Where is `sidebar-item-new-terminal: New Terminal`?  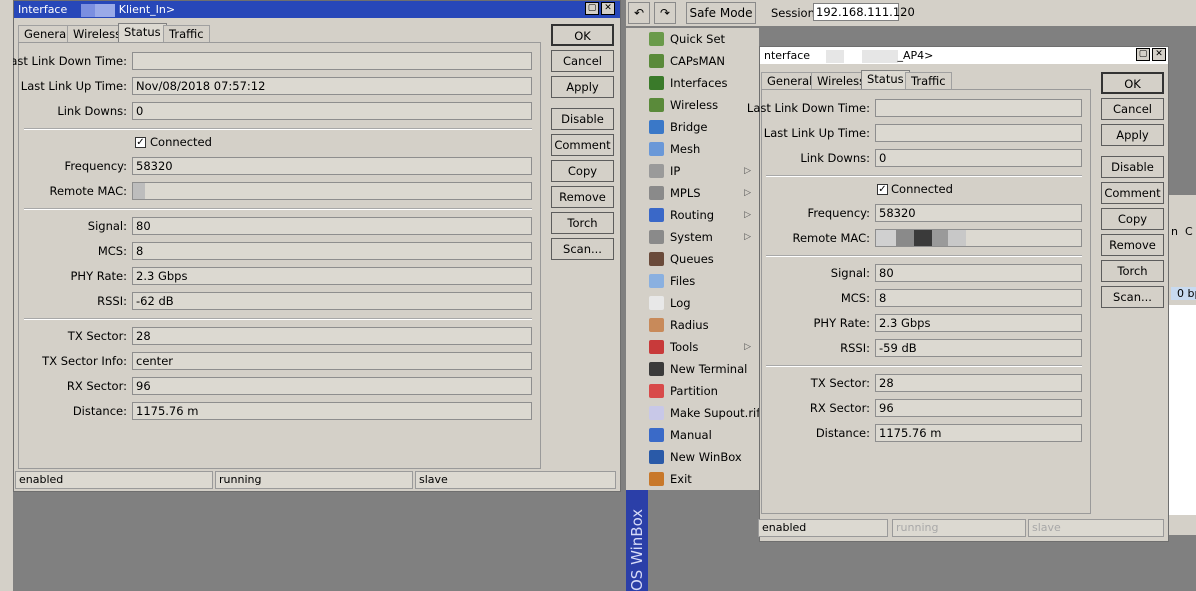
sidebar-item-new-terminal: New Terminal is located at coordinates (692, 369).